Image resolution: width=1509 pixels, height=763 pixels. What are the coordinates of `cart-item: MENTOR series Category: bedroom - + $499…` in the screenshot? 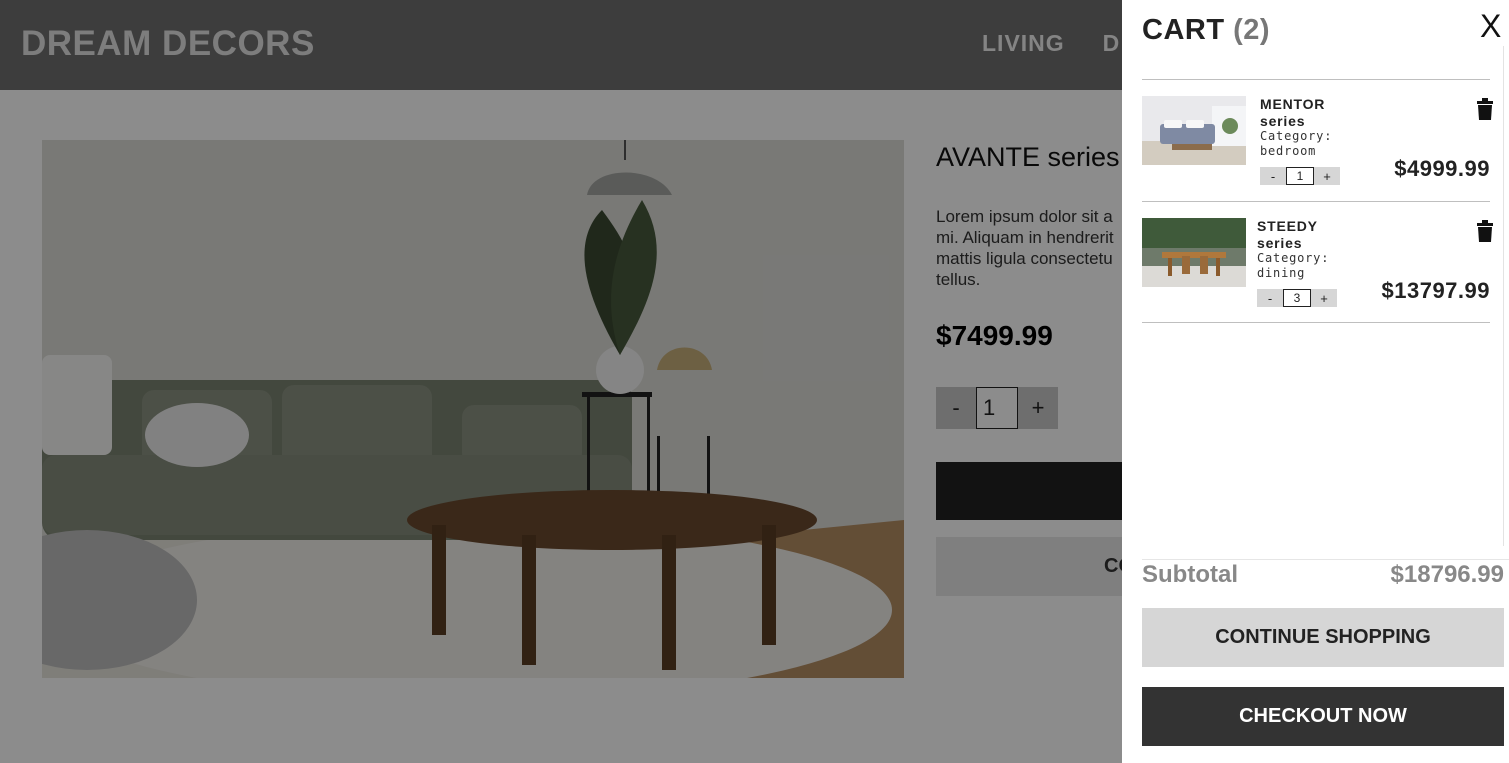 It's located at (1317, 156).